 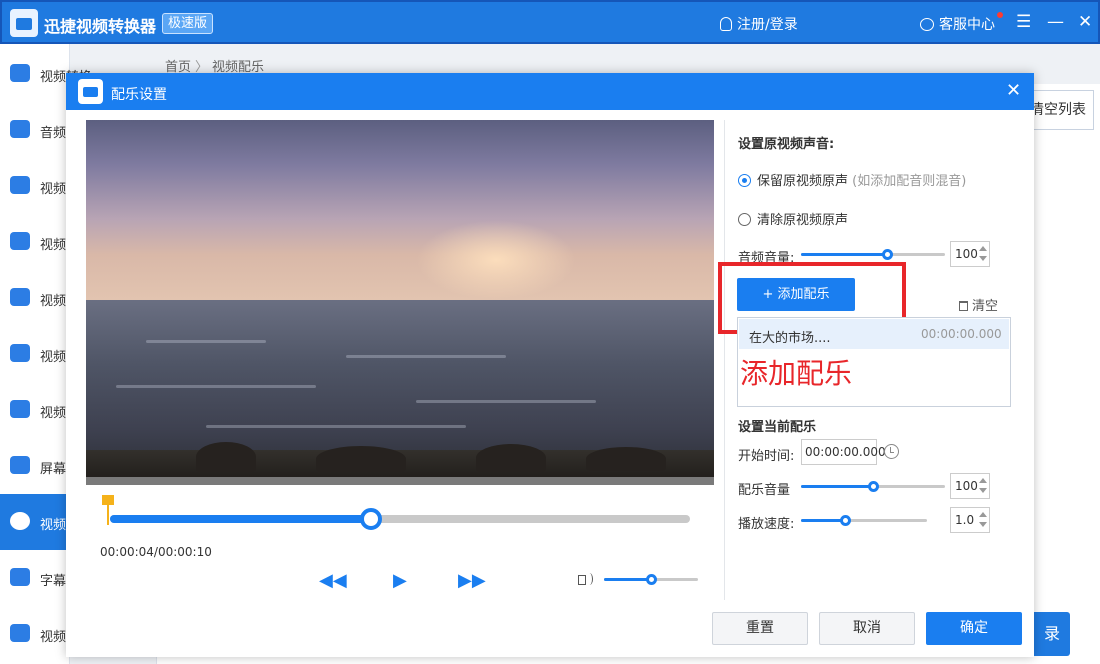 I want to click on user-icon, so click(x=726, y=24).